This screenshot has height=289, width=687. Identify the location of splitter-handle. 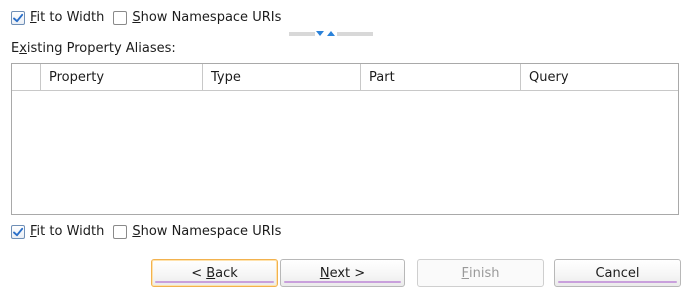
(331, 34).